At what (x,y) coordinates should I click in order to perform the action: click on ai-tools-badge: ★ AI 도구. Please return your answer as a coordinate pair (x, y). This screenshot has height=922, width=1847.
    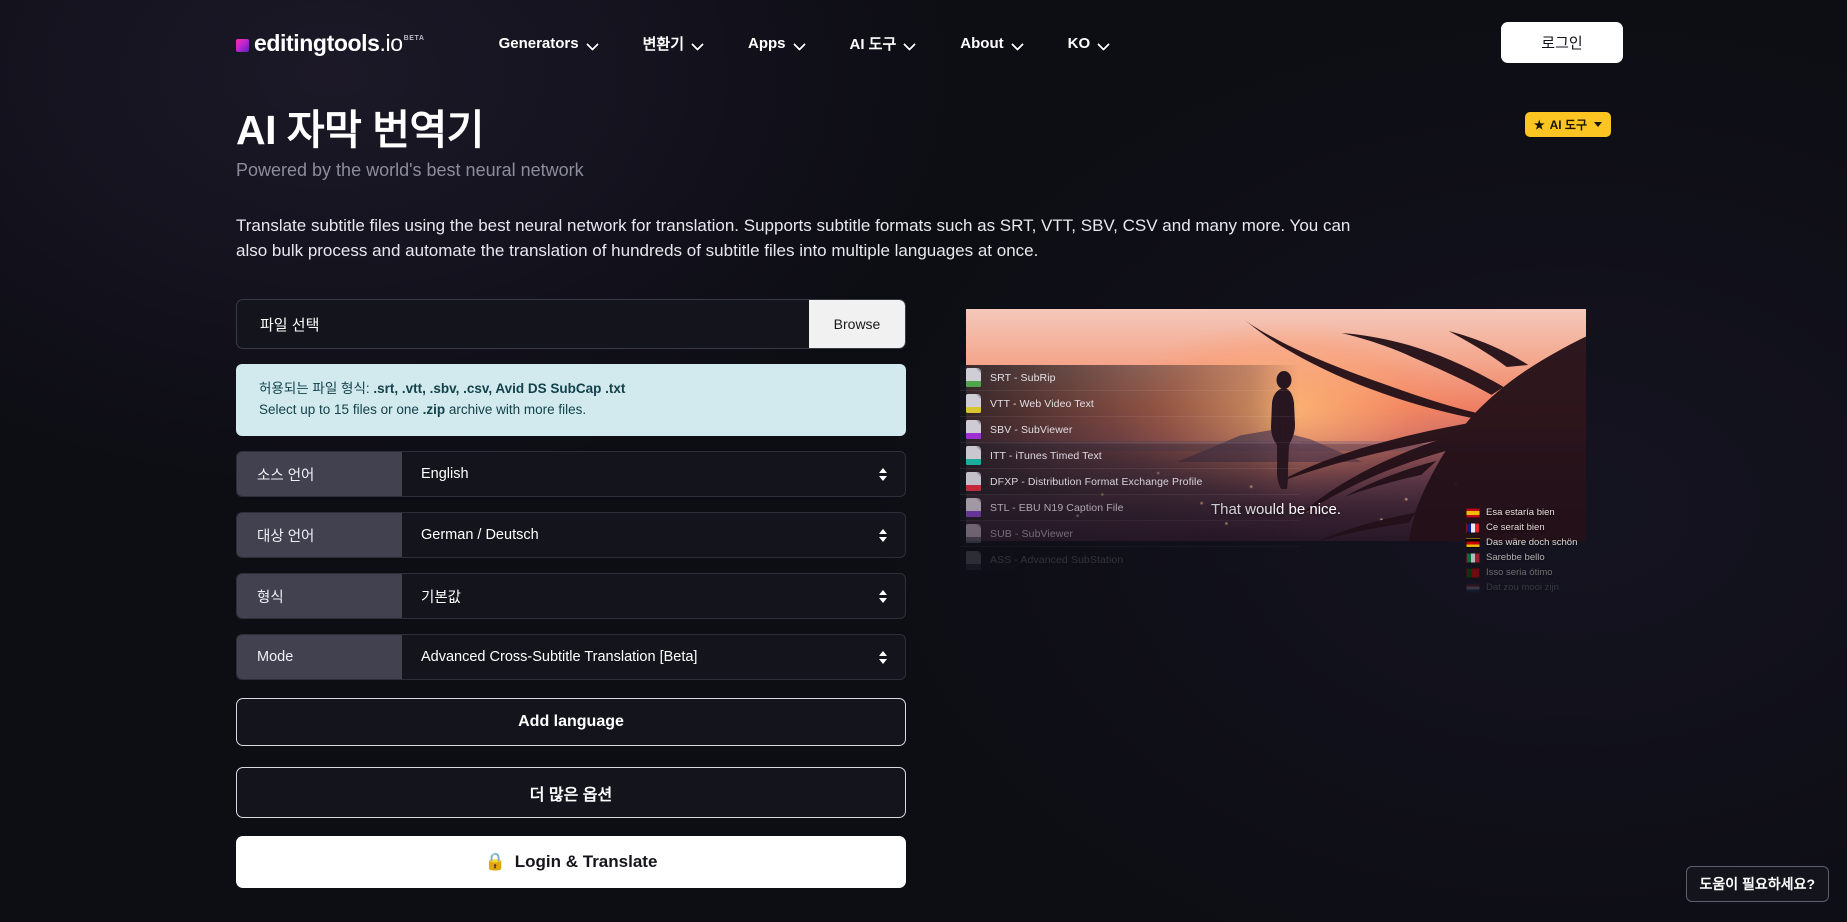
    Looking at the image, I should click on (1567, 124).